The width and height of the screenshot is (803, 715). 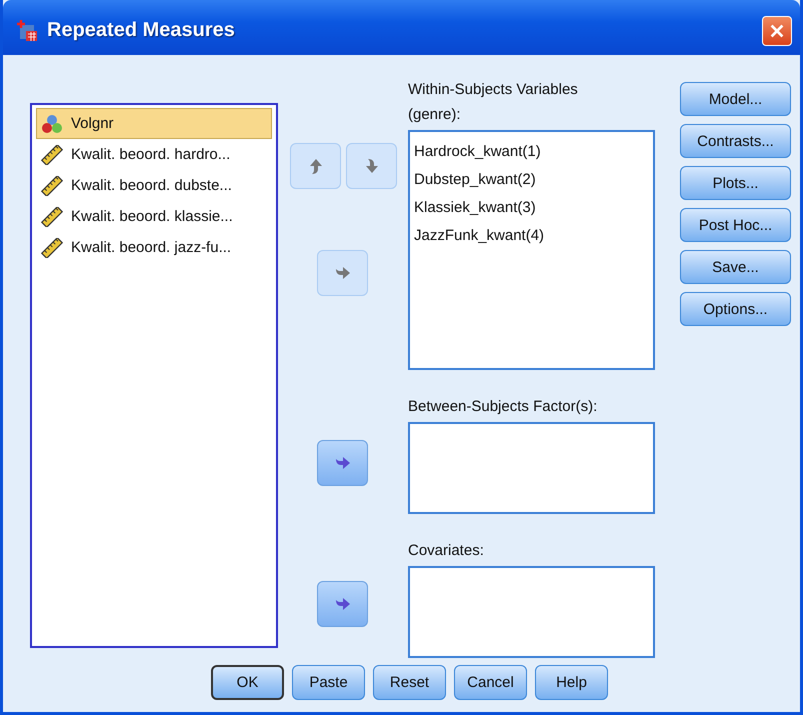 What do you see at coordinates (141, 30) in the screenshot?
I see `window-title: Repeated Measures` at bounding box center [141, 30].